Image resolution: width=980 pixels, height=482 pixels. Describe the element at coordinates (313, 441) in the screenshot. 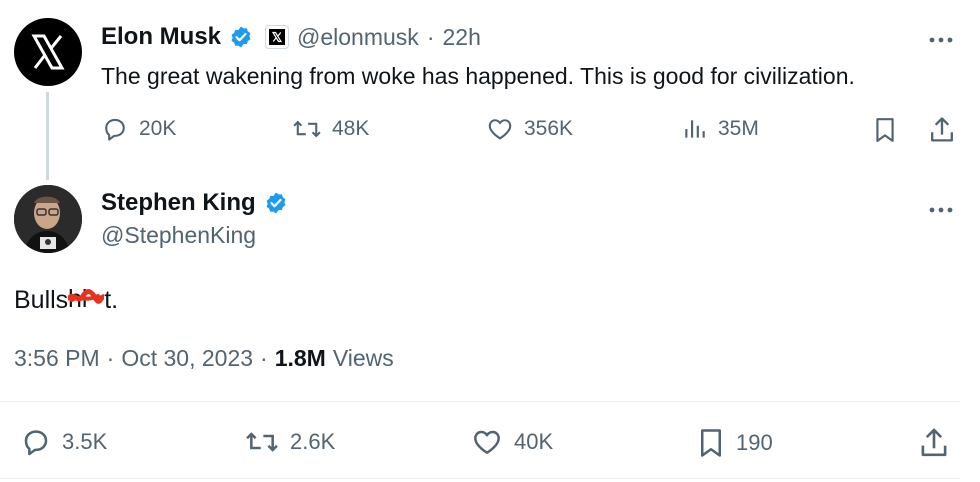

I see `repost-count: 2.6K` at that location.